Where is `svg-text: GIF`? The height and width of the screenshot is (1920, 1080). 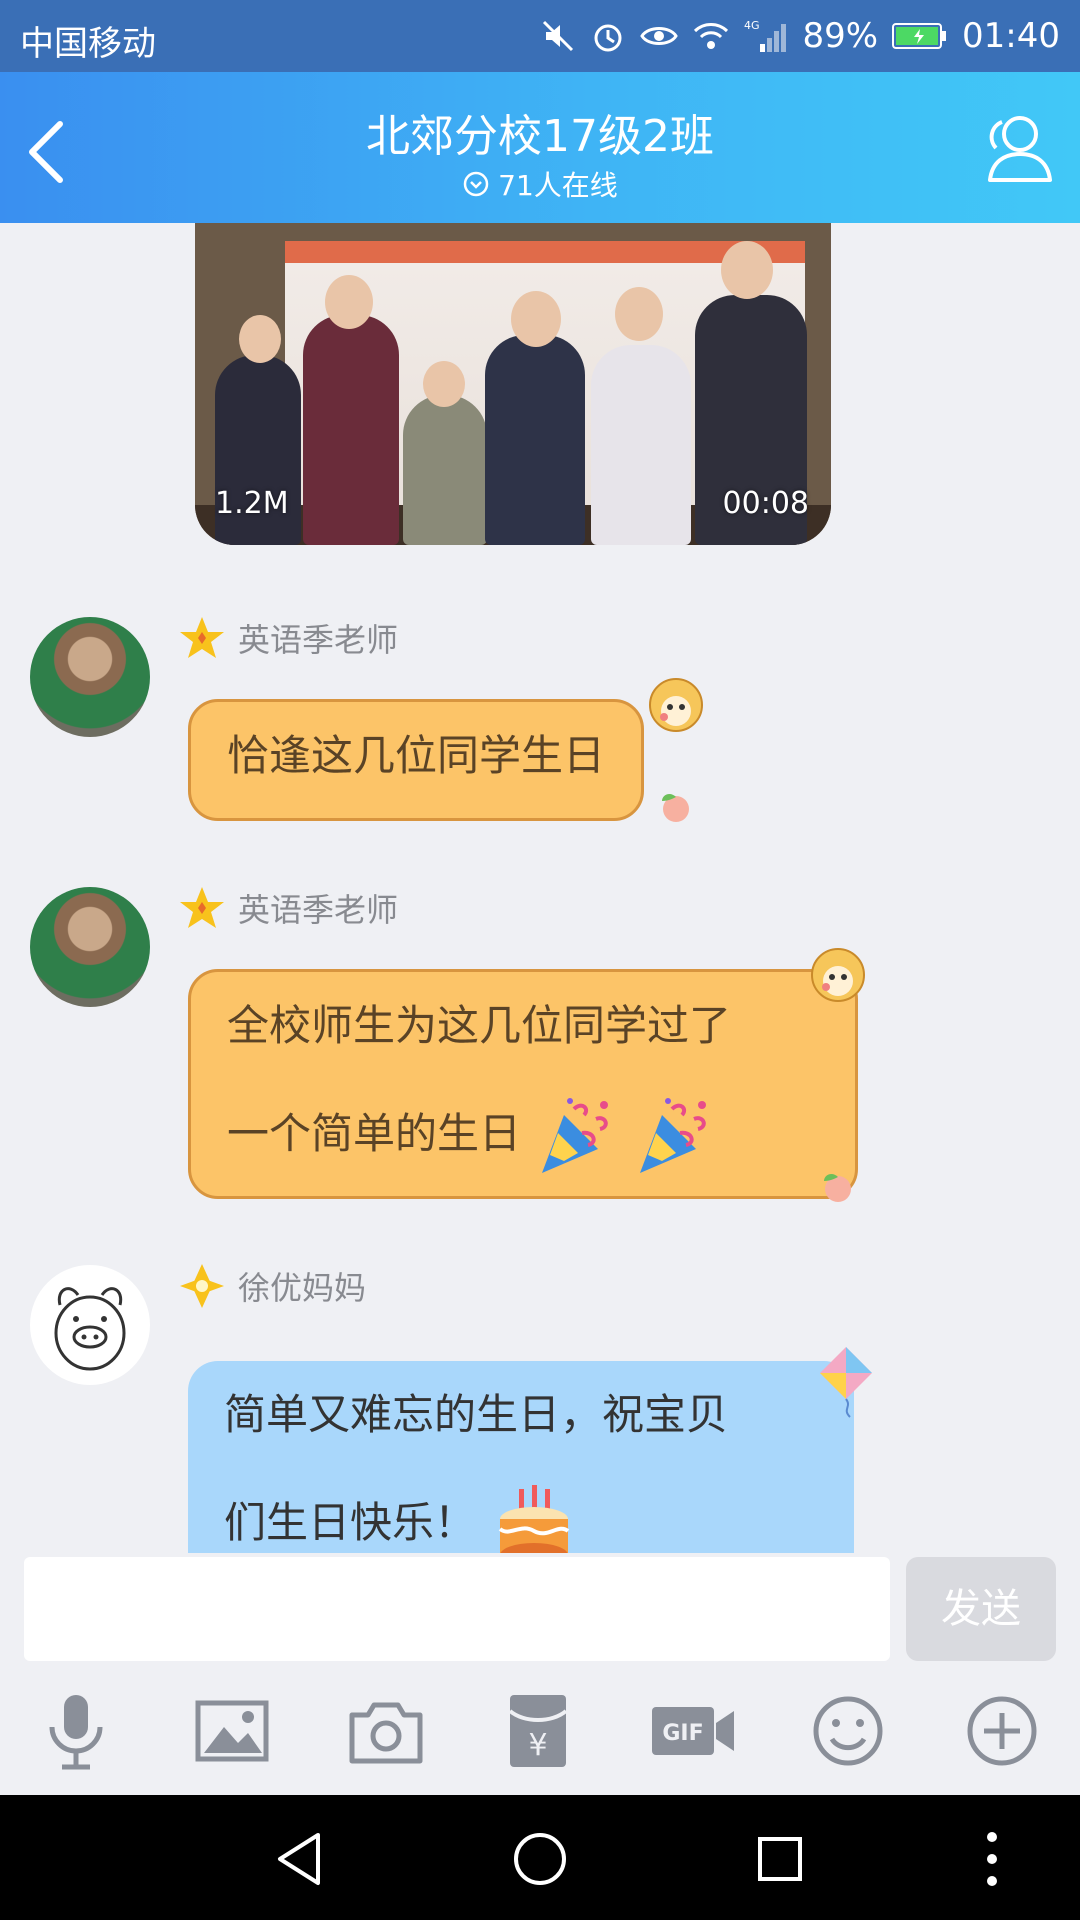
svg-text: GIF is located at coordinates (682, 1733).